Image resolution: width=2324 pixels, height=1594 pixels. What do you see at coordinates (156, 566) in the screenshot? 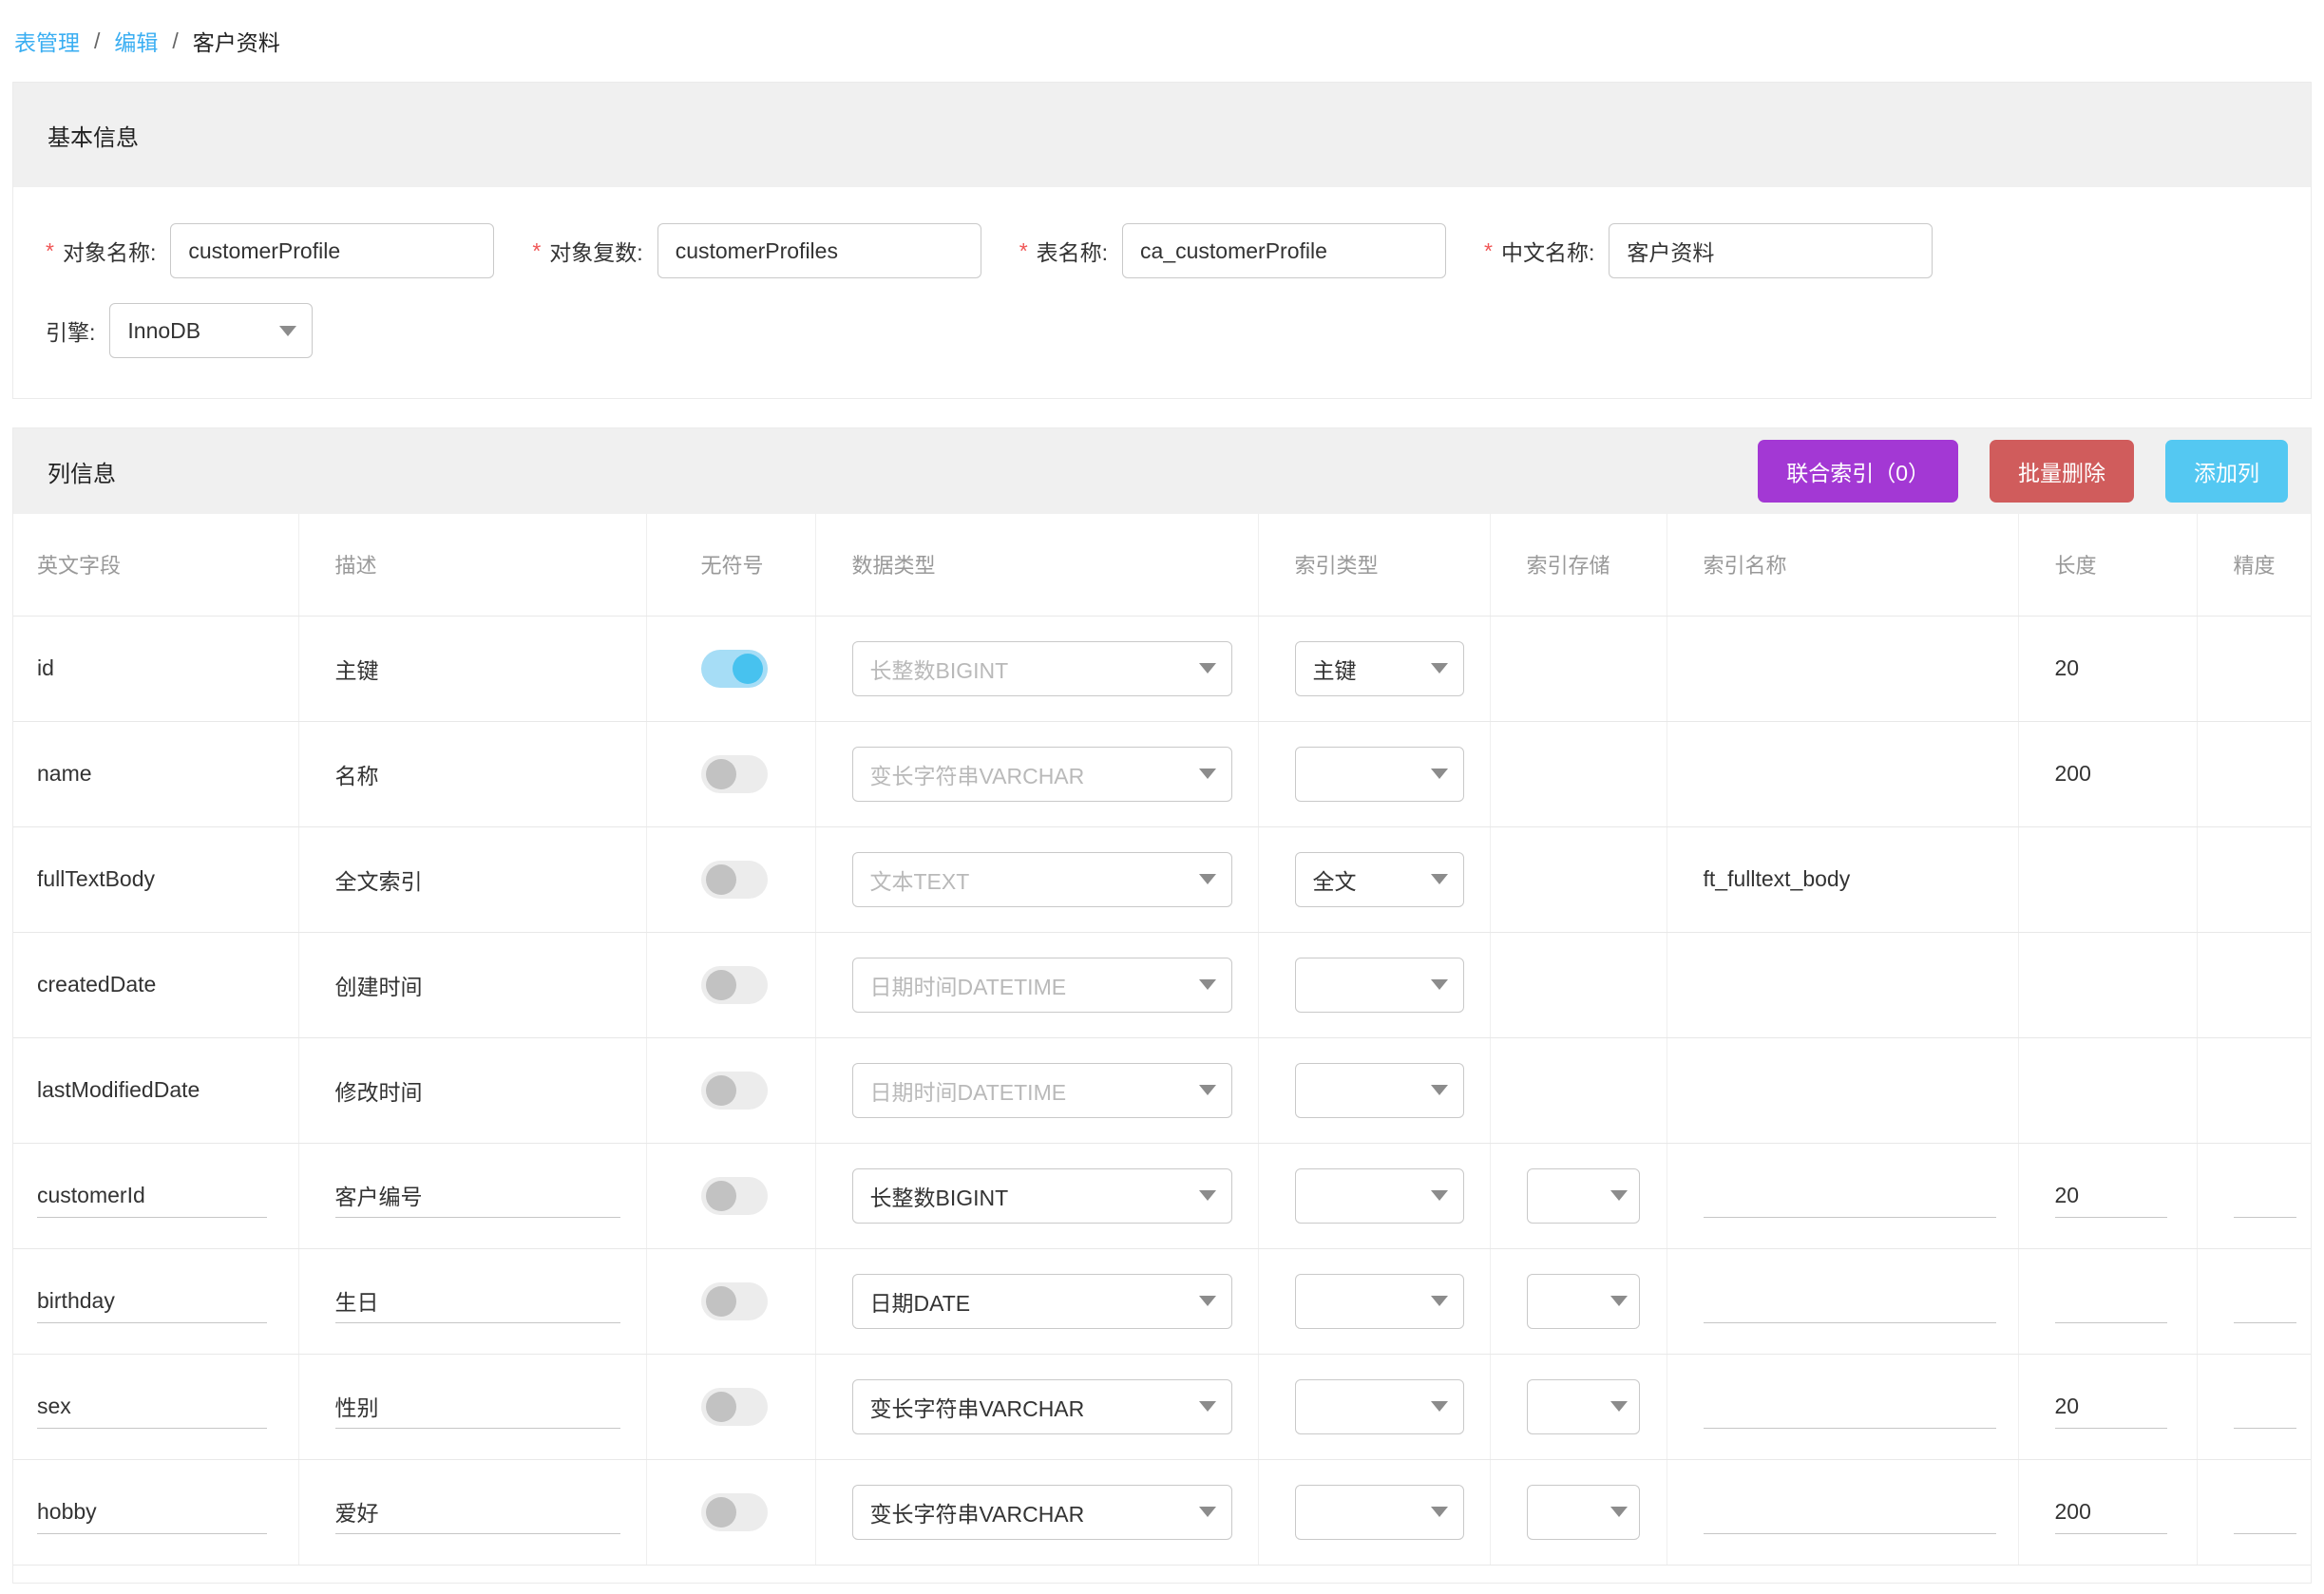
I see `header-english-field: 英文字段` at bounding box center [156, 566].